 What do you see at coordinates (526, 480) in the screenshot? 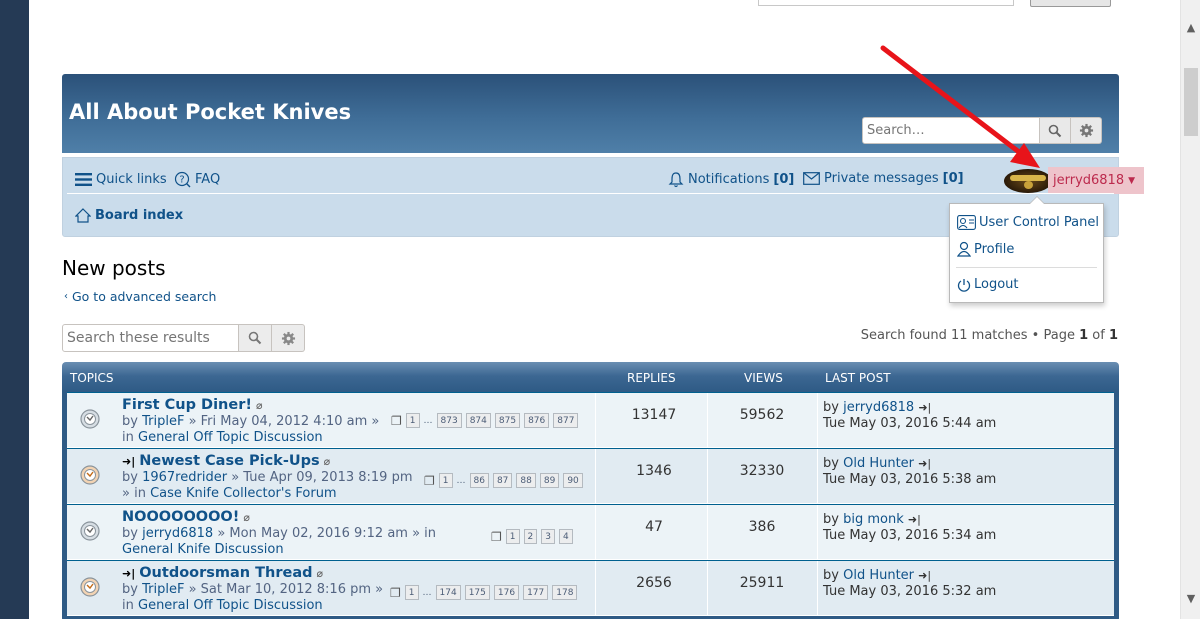
I see `page-link: 88` at bounding box center [526, 480].